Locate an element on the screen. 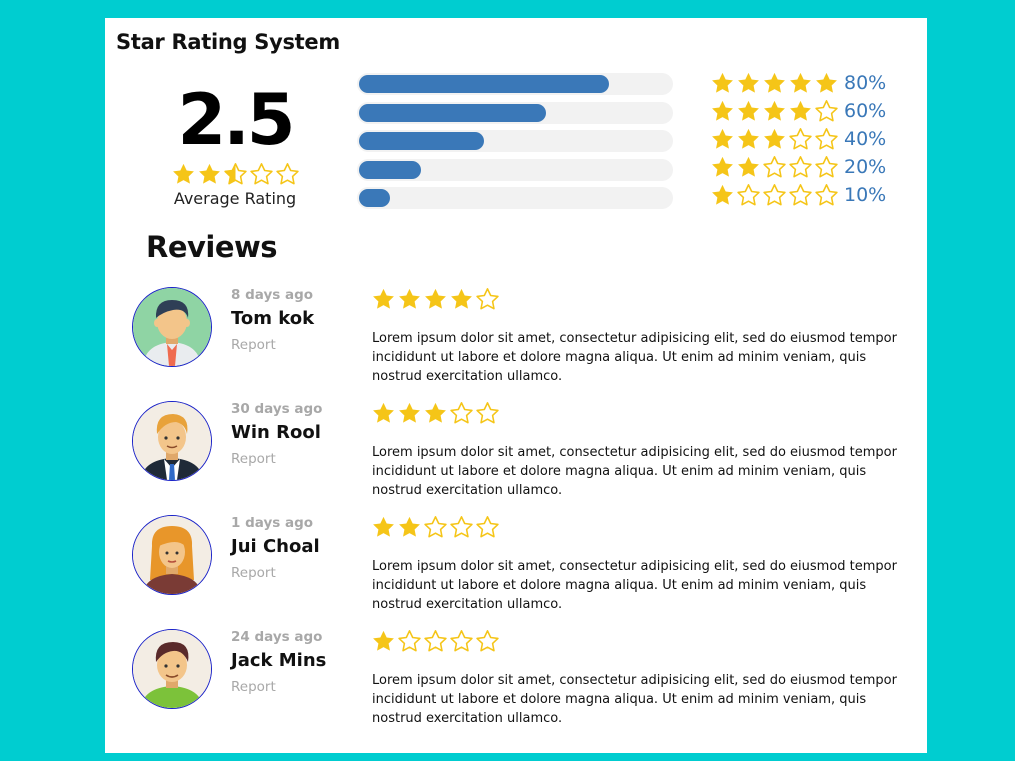 This screenshot has height=761, width=1015. rating-distribution-bars is located at coordinates (515, 144).